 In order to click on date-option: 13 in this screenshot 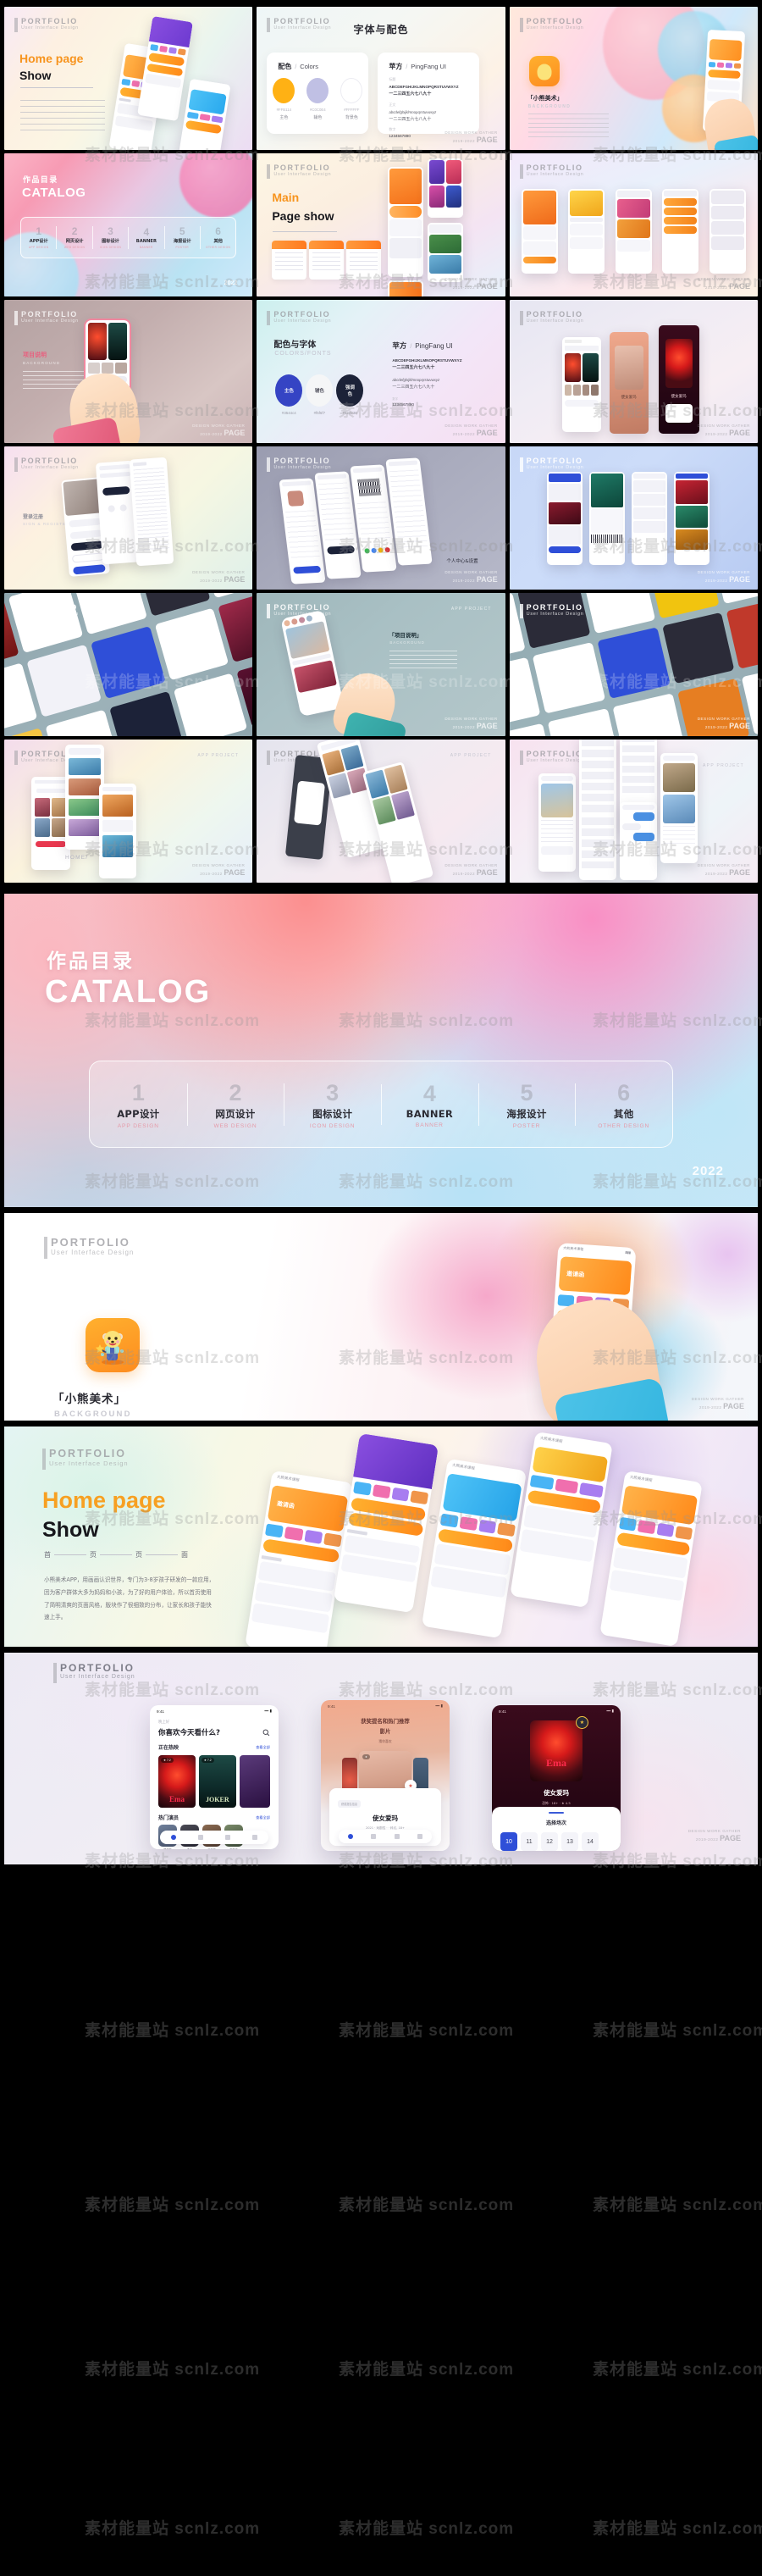, I will do `click(569, 1841)`.